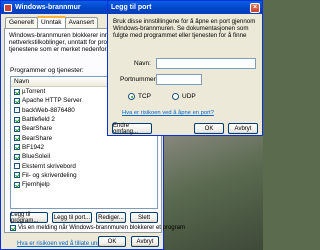 Image resolution: width=320 pixels, height=250 pixels. Describe the element at coordinates (84, 147) in the screenshot. I see `list-item: BF1942` at that location.